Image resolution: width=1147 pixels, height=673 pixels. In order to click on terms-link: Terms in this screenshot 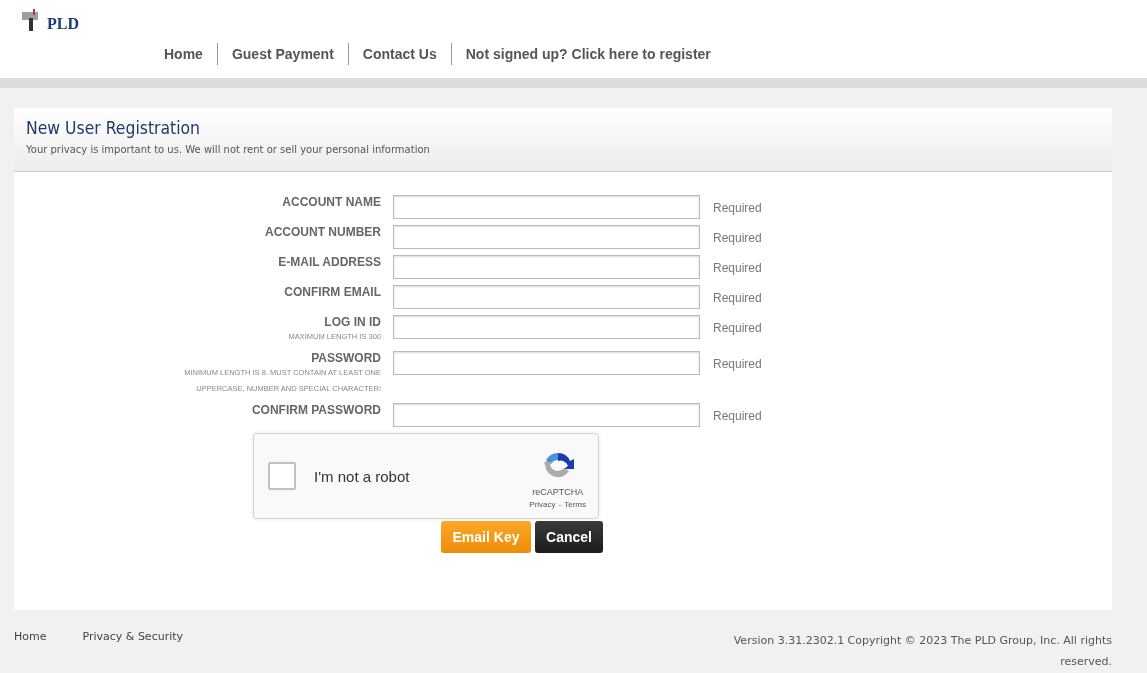, I will do `click(575, 504)`.